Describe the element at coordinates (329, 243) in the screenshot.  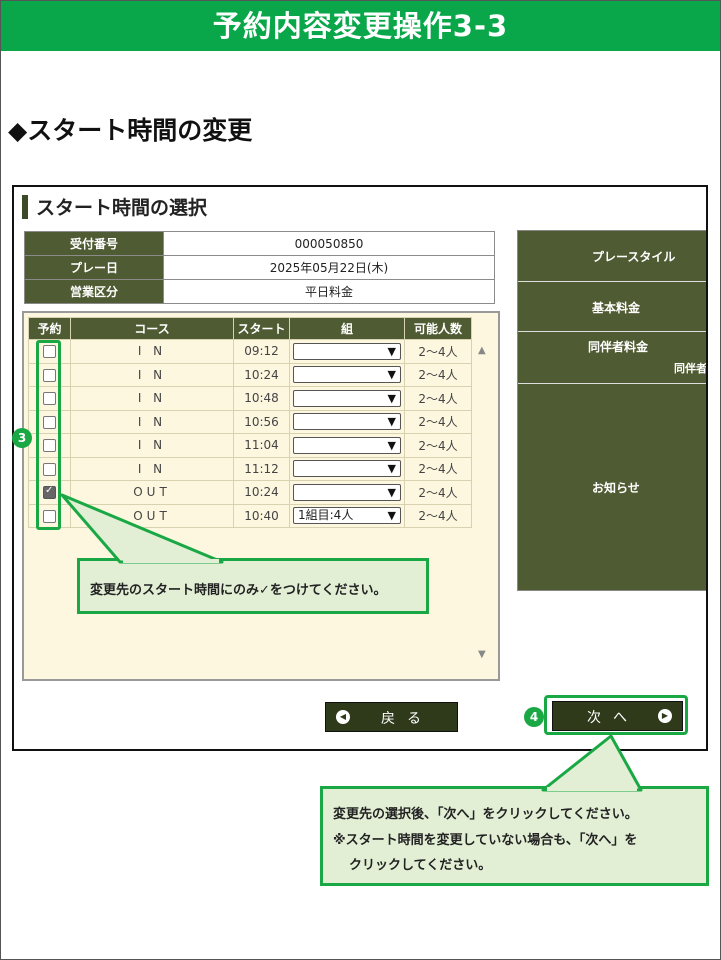
I see `info-value: 000050850` at that location.